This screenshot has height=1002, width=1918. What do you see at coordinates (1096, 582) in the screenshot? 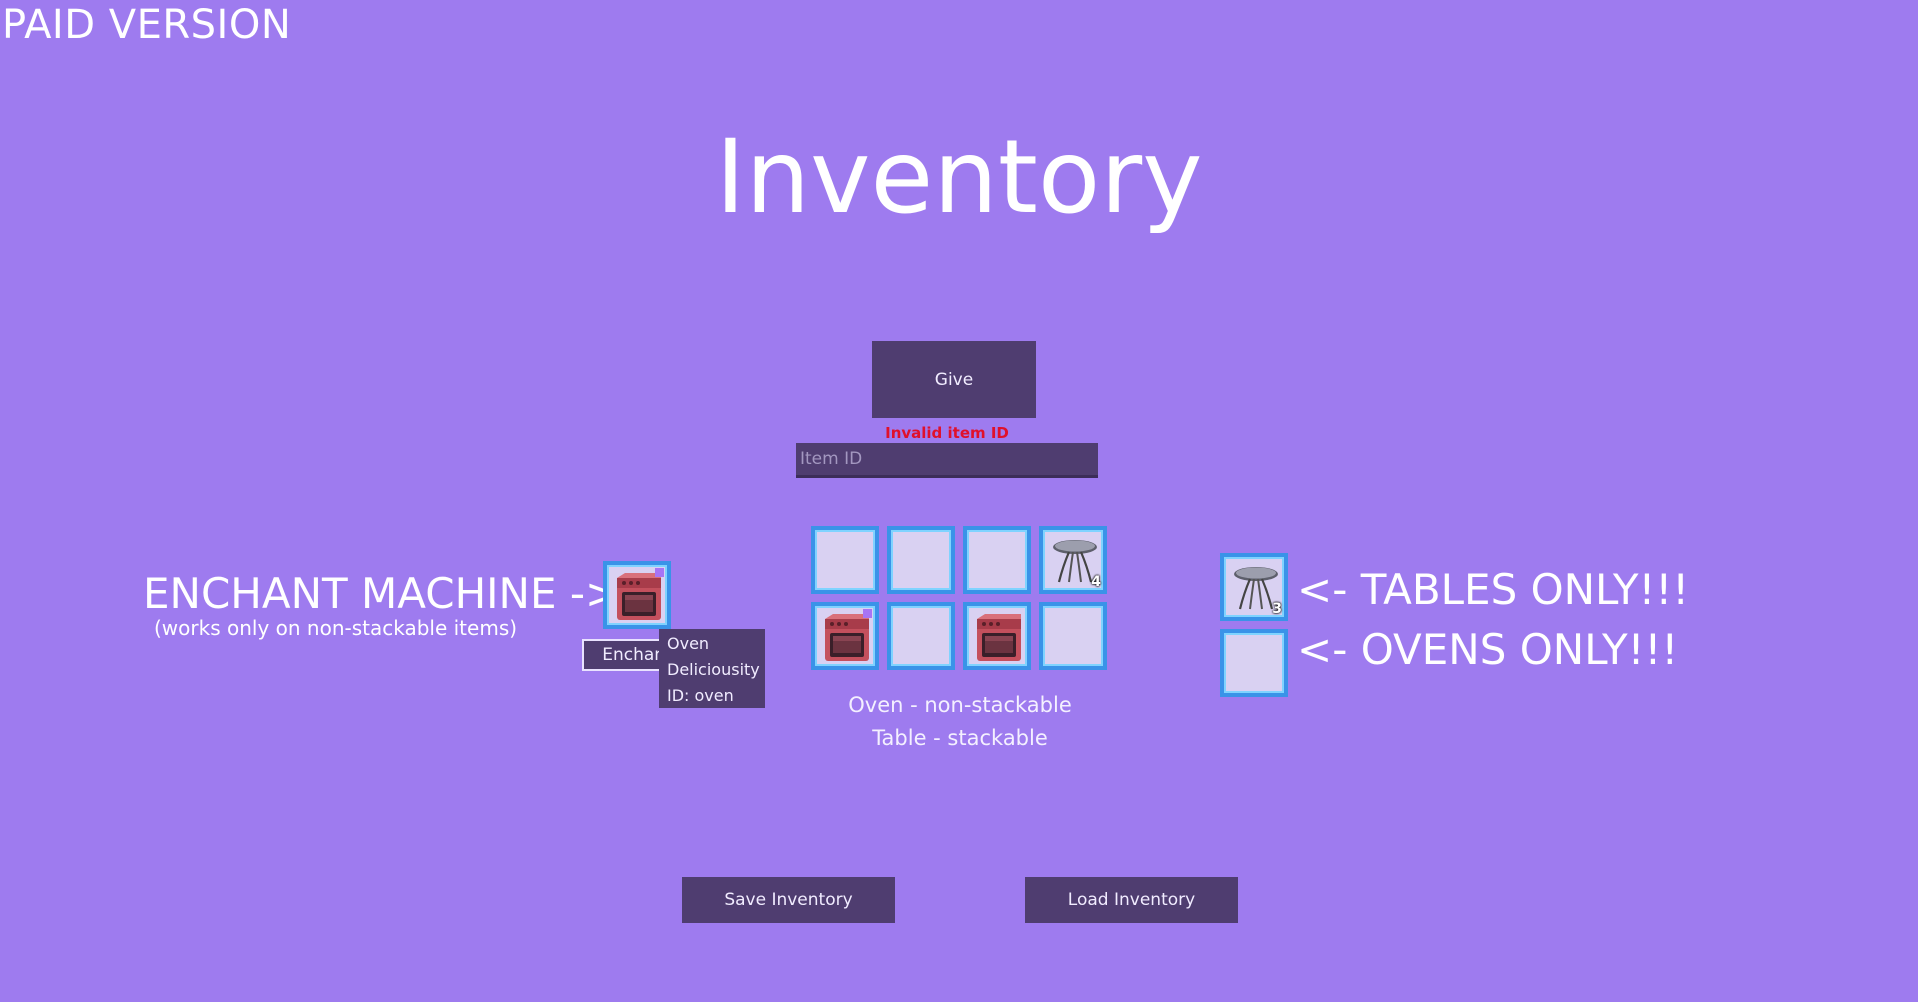
I see `stack-count: 4` at bounding box center [1096, 582].